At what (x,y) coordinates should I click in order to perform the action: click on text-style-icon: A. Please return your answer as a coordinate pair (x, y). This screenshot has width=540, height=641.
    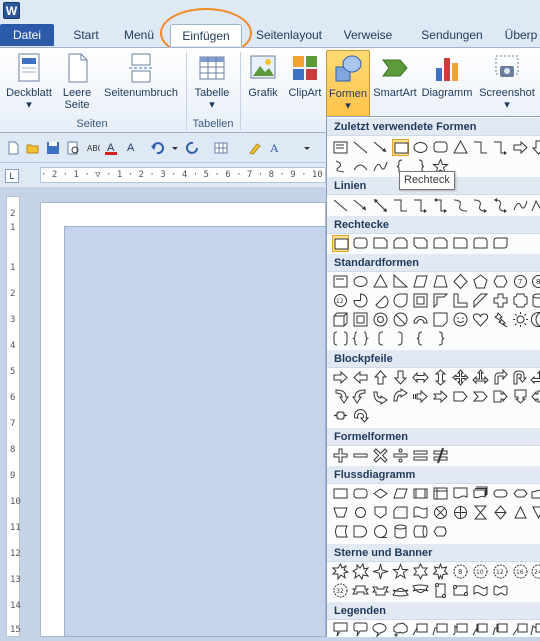
    Looking at the image, I should click on (275, 148).